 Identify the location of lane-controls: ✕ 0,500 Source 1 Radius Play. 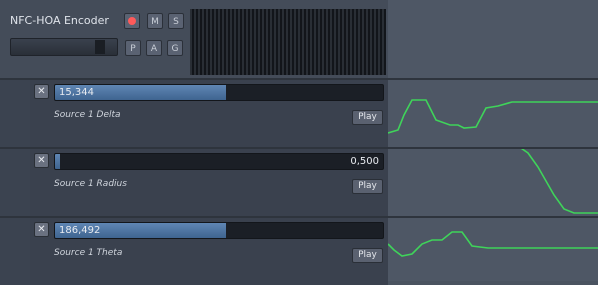
(209, 182).